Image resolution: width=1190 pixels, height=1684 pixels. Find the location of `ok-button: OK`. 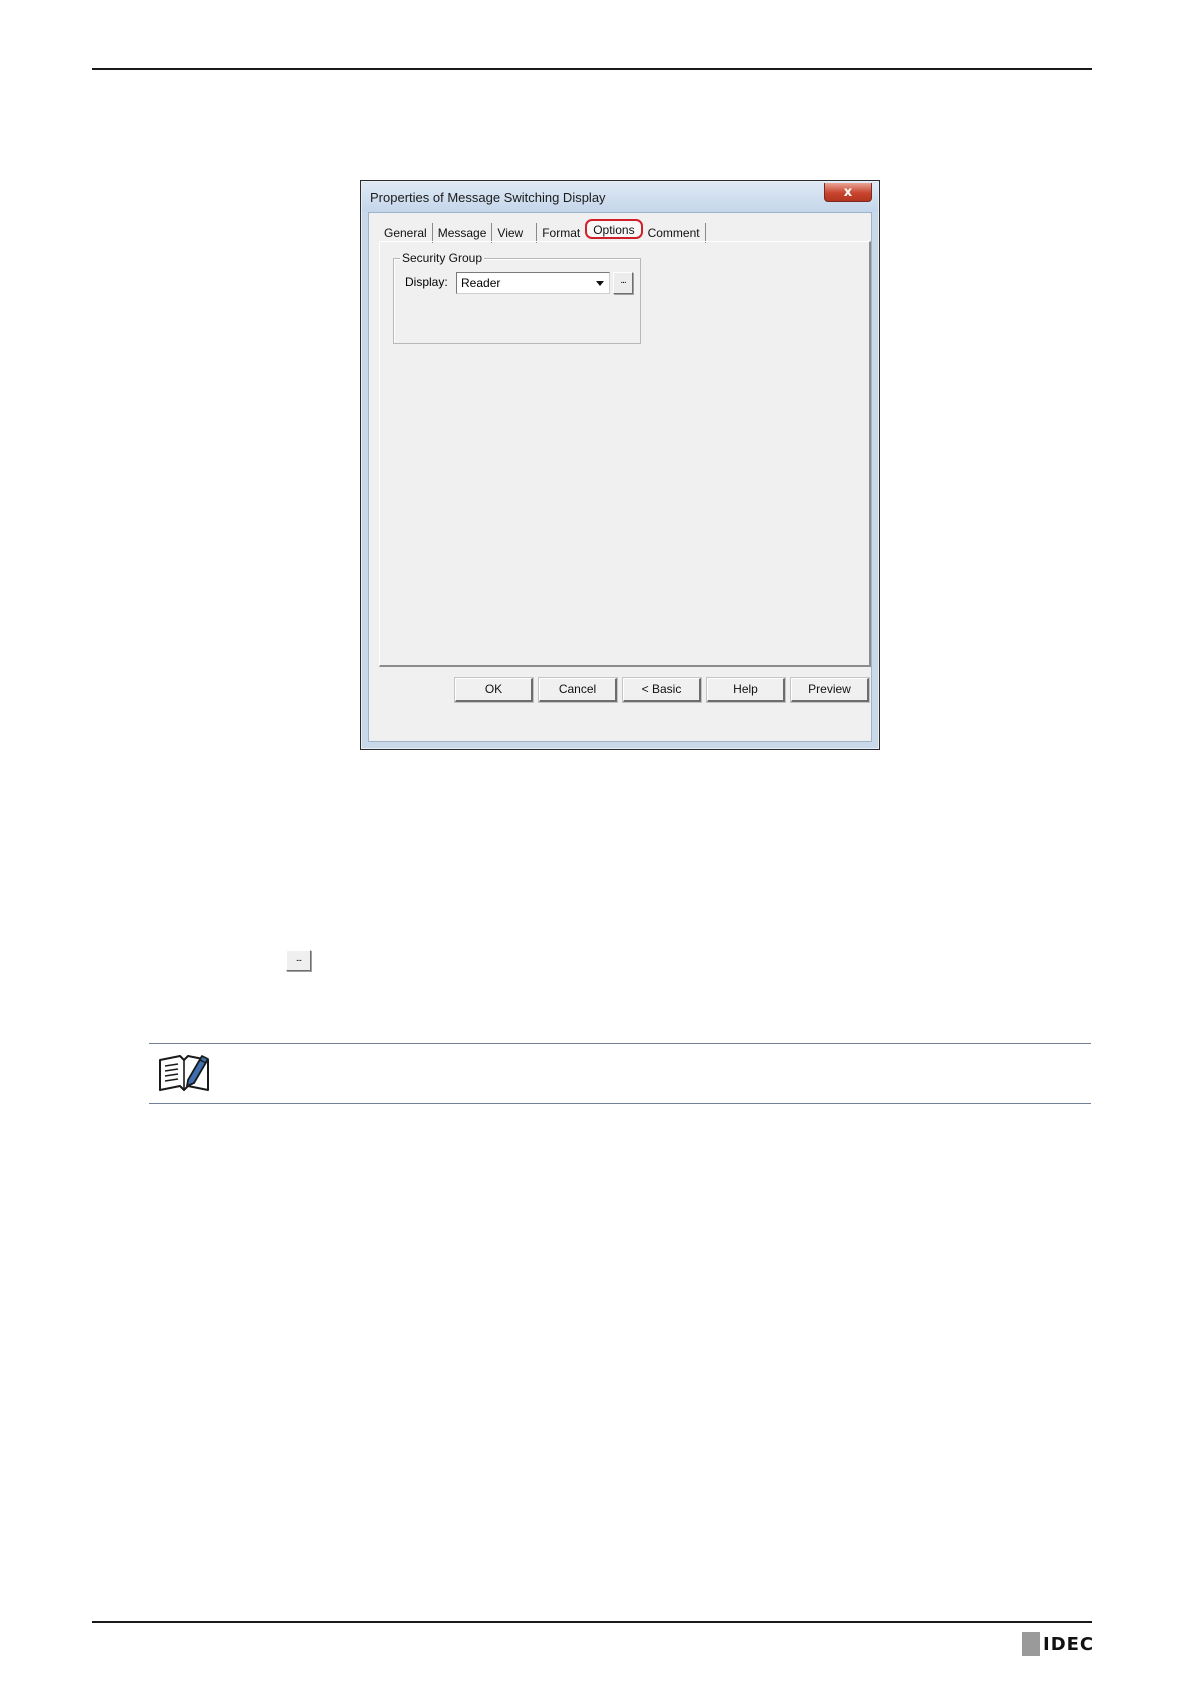

ok-button: OK is located at coordinates (494, 690).